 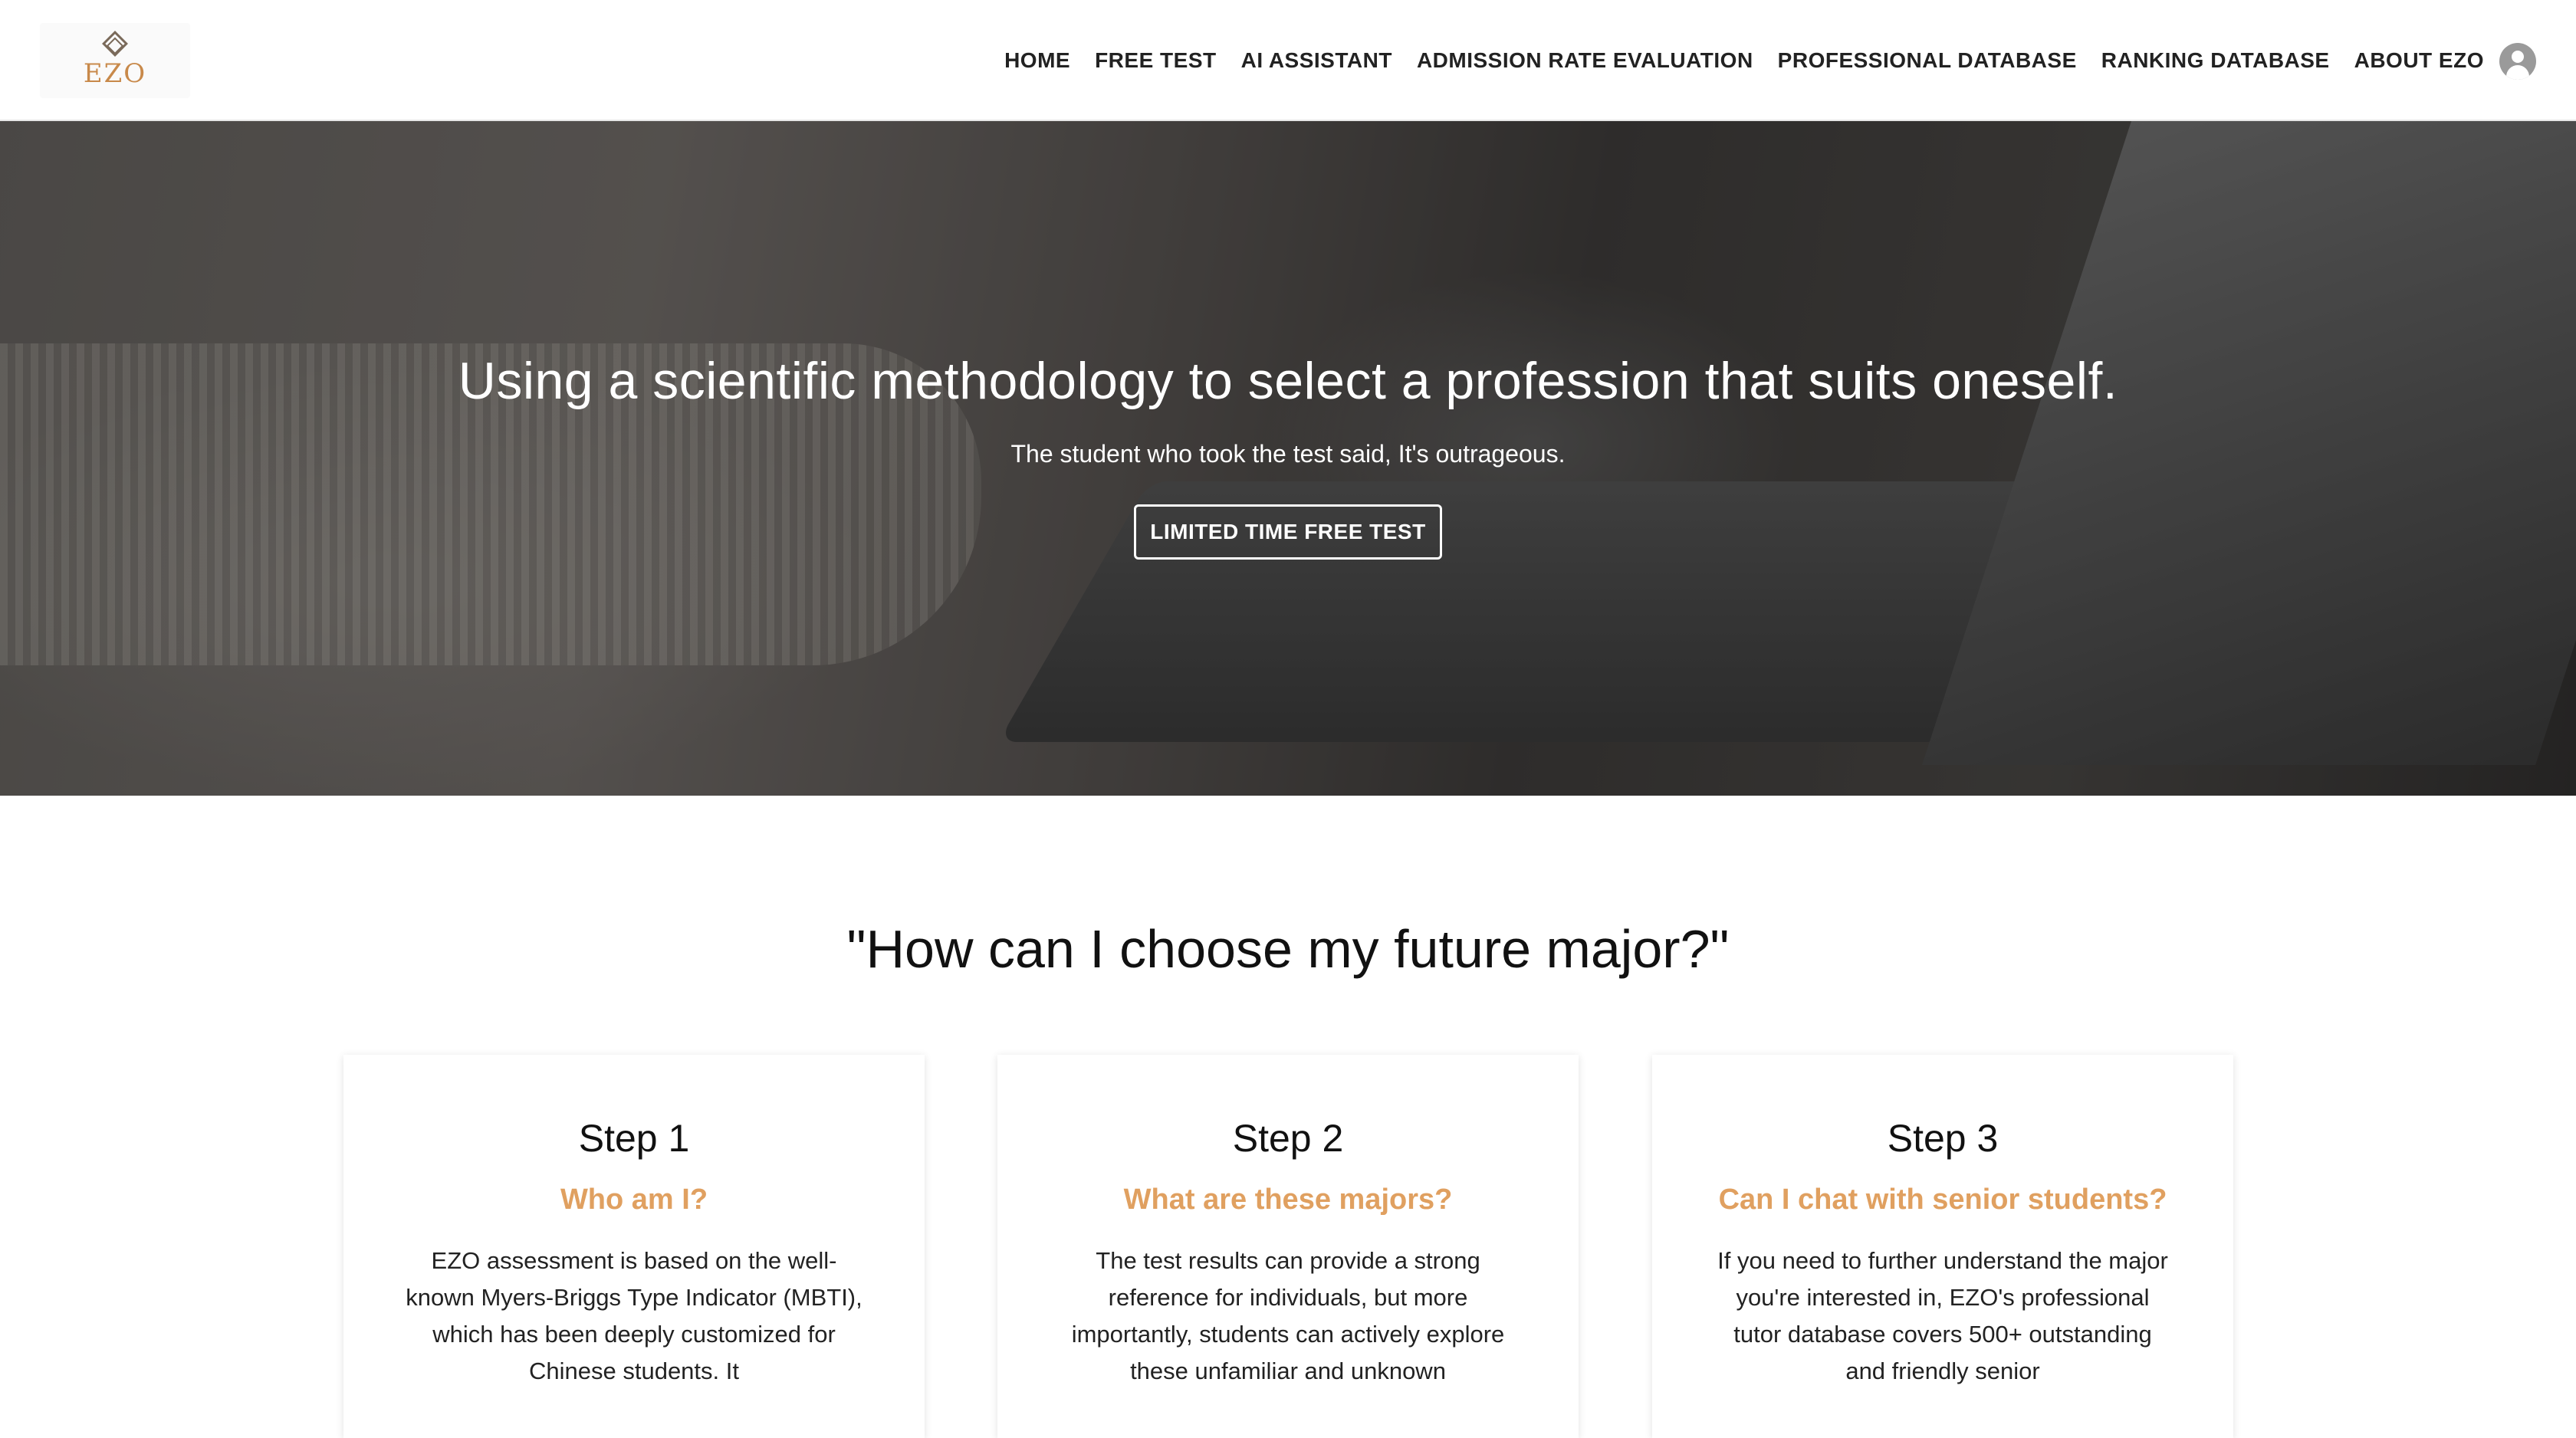 What do you see at coordinates (1288, 1138) in the screenshot?
I see `step-label: Step 2` at bounding box center [1288, 1138].